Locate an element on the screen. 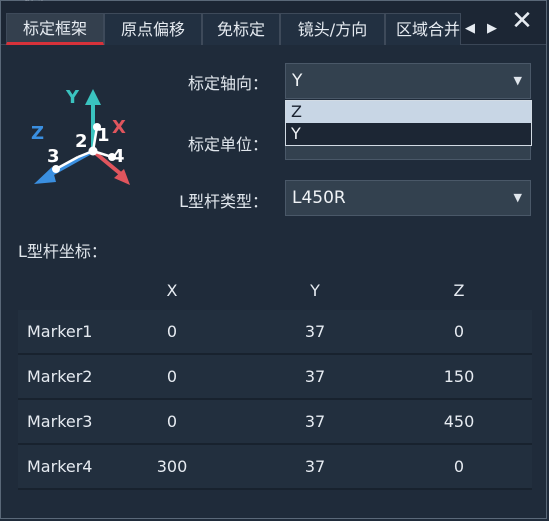 The image size is (549, 521). axis-direction-label: 标定轴向： is located at coordinates (227, 83).